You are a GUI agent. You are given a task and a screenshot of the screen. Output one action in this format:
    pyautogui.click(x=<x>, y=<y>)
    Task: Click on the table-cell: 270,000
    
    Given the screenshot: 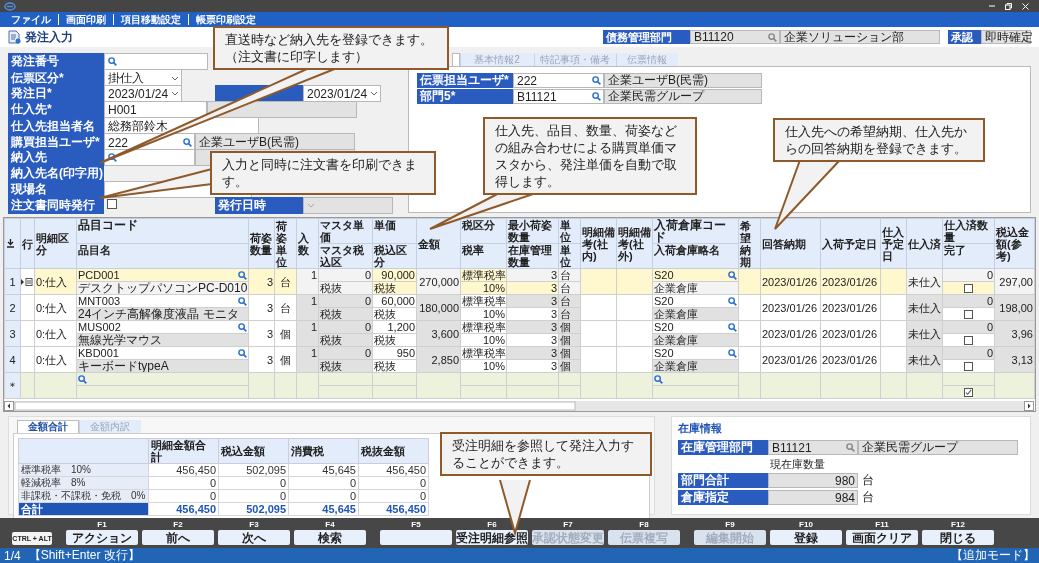 What is the action you would take?
    pyautogui.click(x=438, y=281)
    